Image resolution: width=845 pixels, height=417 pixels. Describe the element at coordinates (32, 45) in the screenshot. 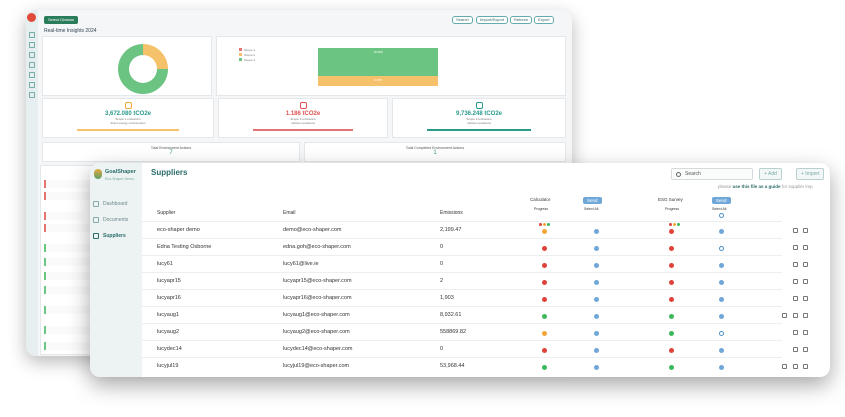

I see `chart-icon` at that location.